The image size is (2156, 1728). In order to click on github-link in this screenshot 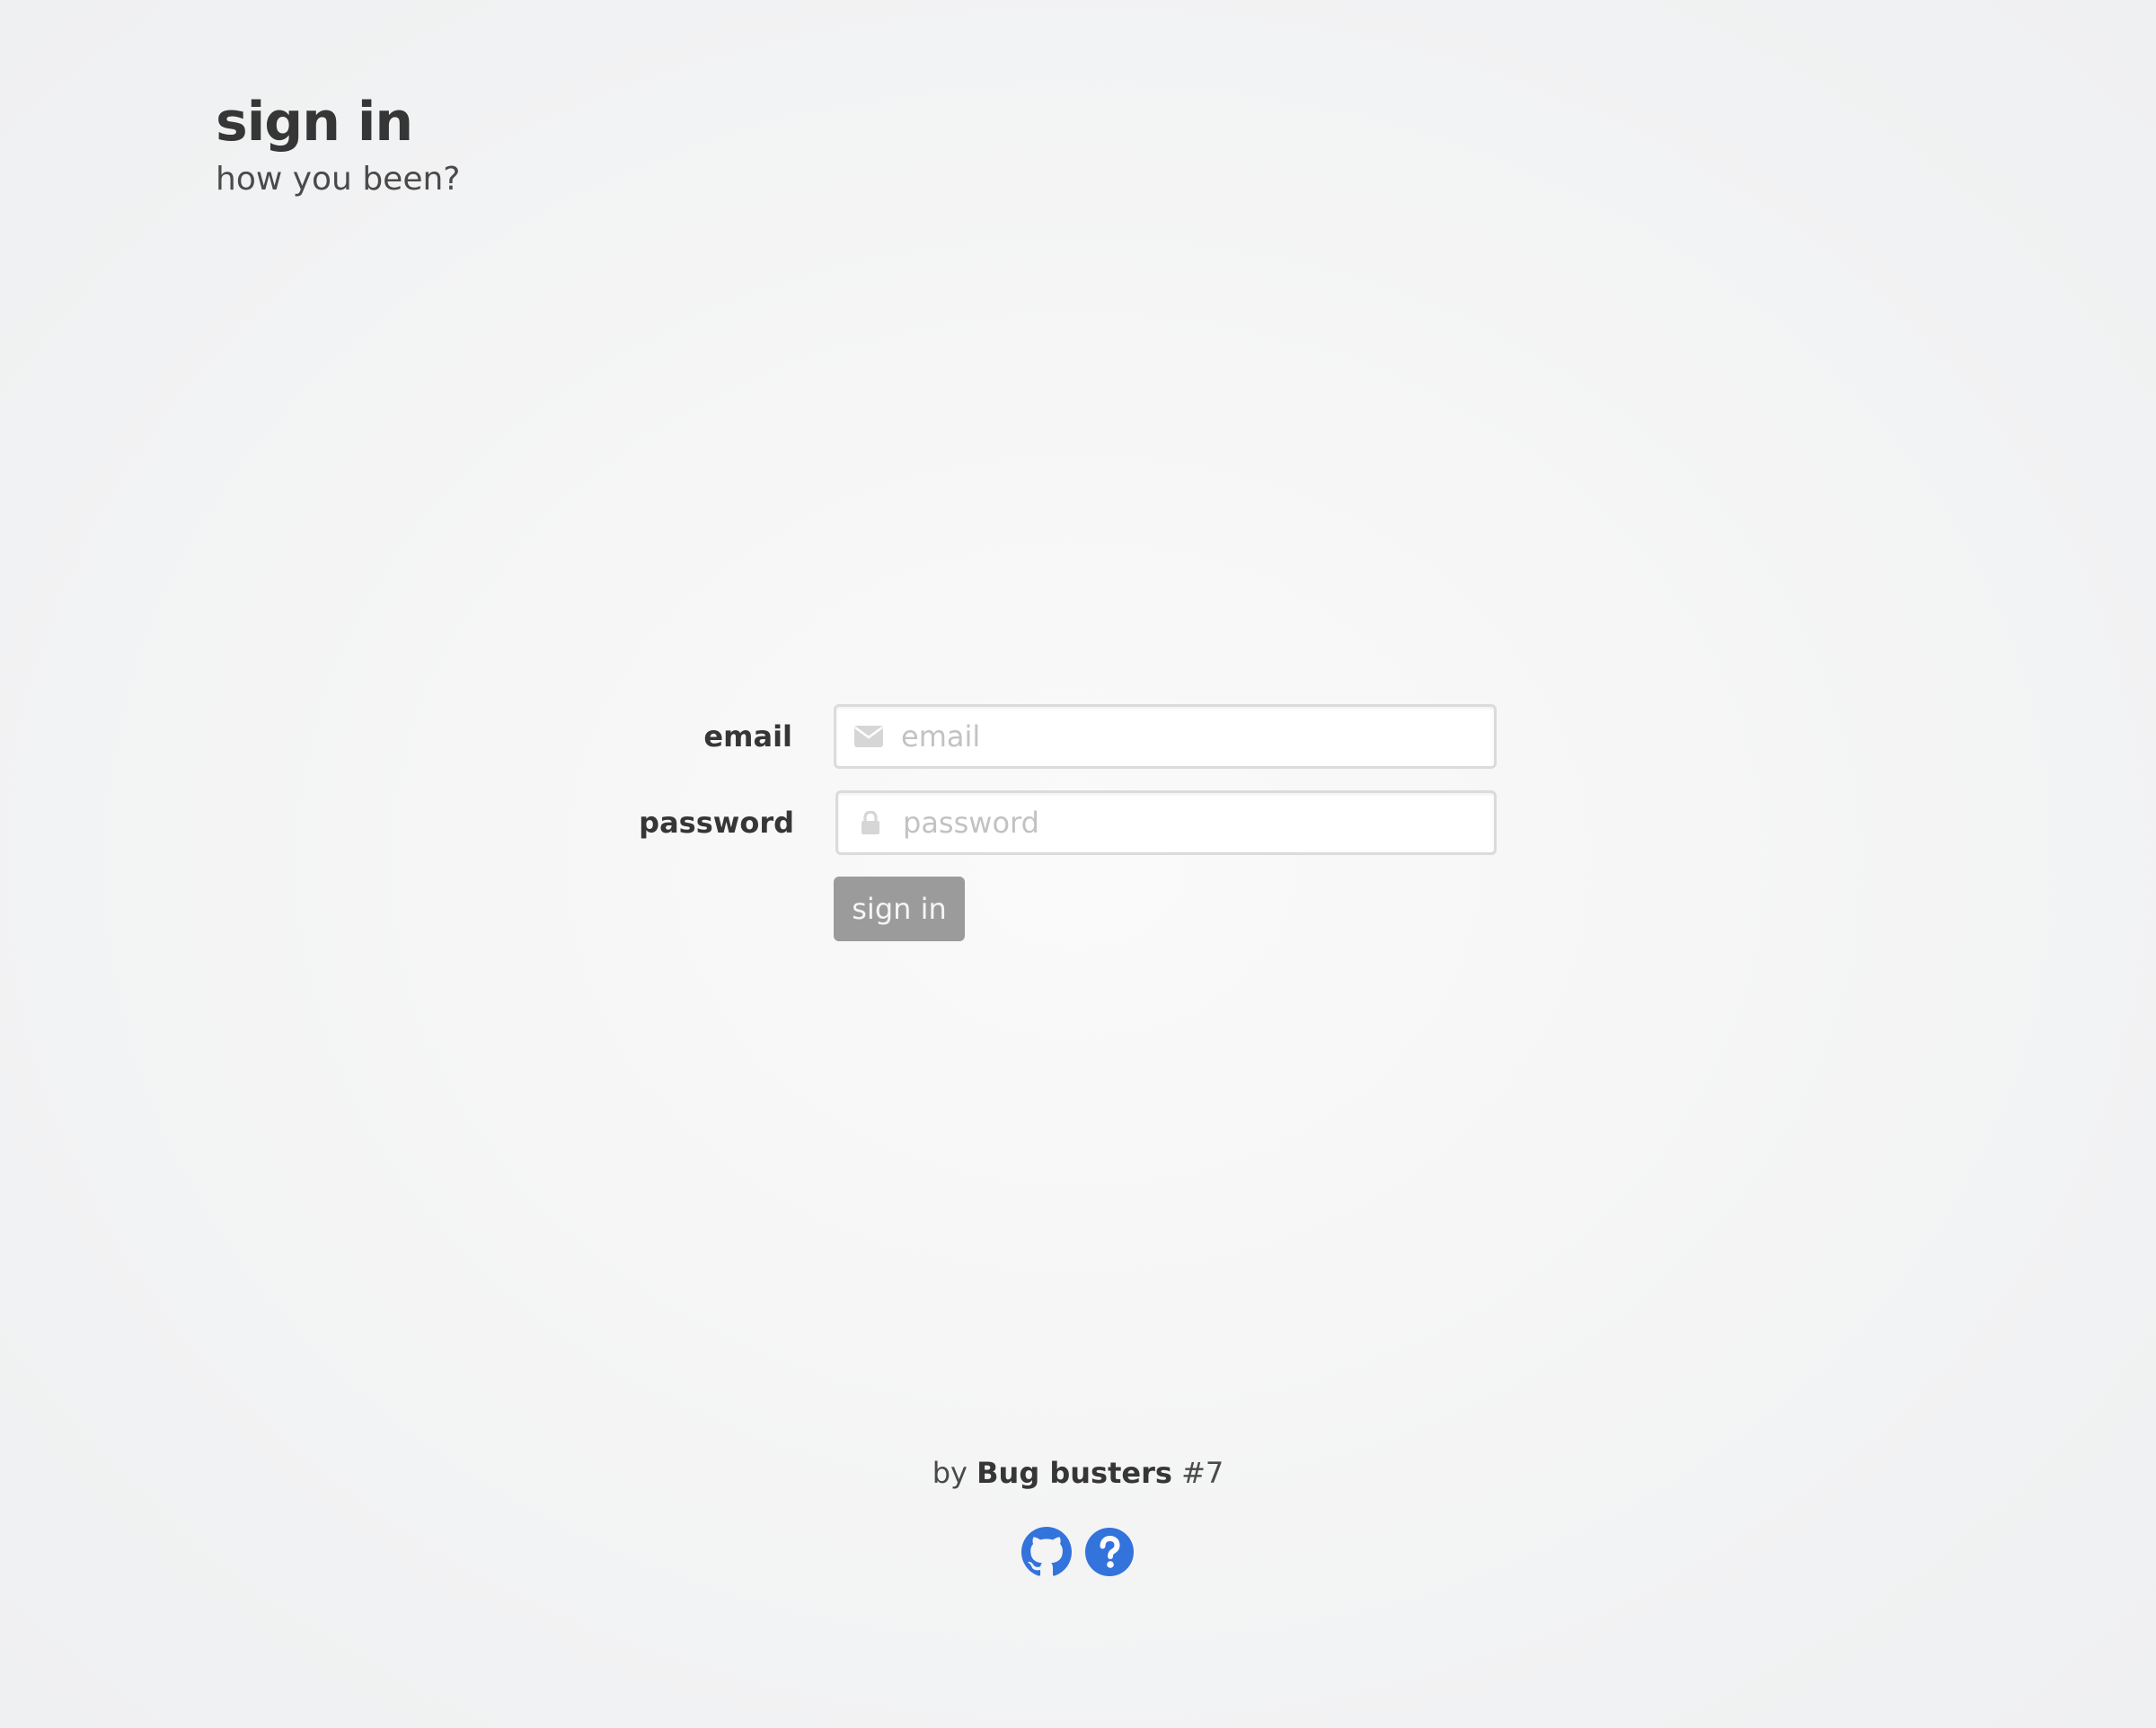, I will do `click(1046, 1552)`.